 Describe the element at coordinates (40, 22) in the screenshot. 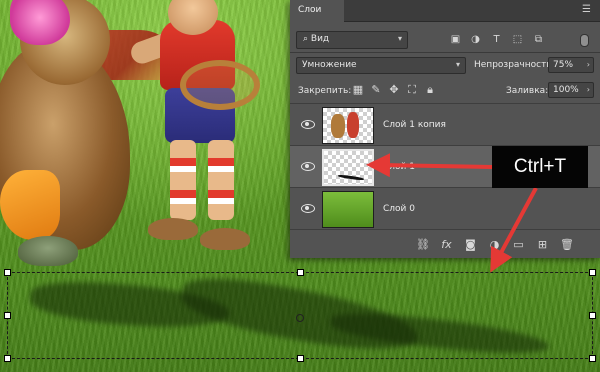

I see `turtle-hat` at that location.